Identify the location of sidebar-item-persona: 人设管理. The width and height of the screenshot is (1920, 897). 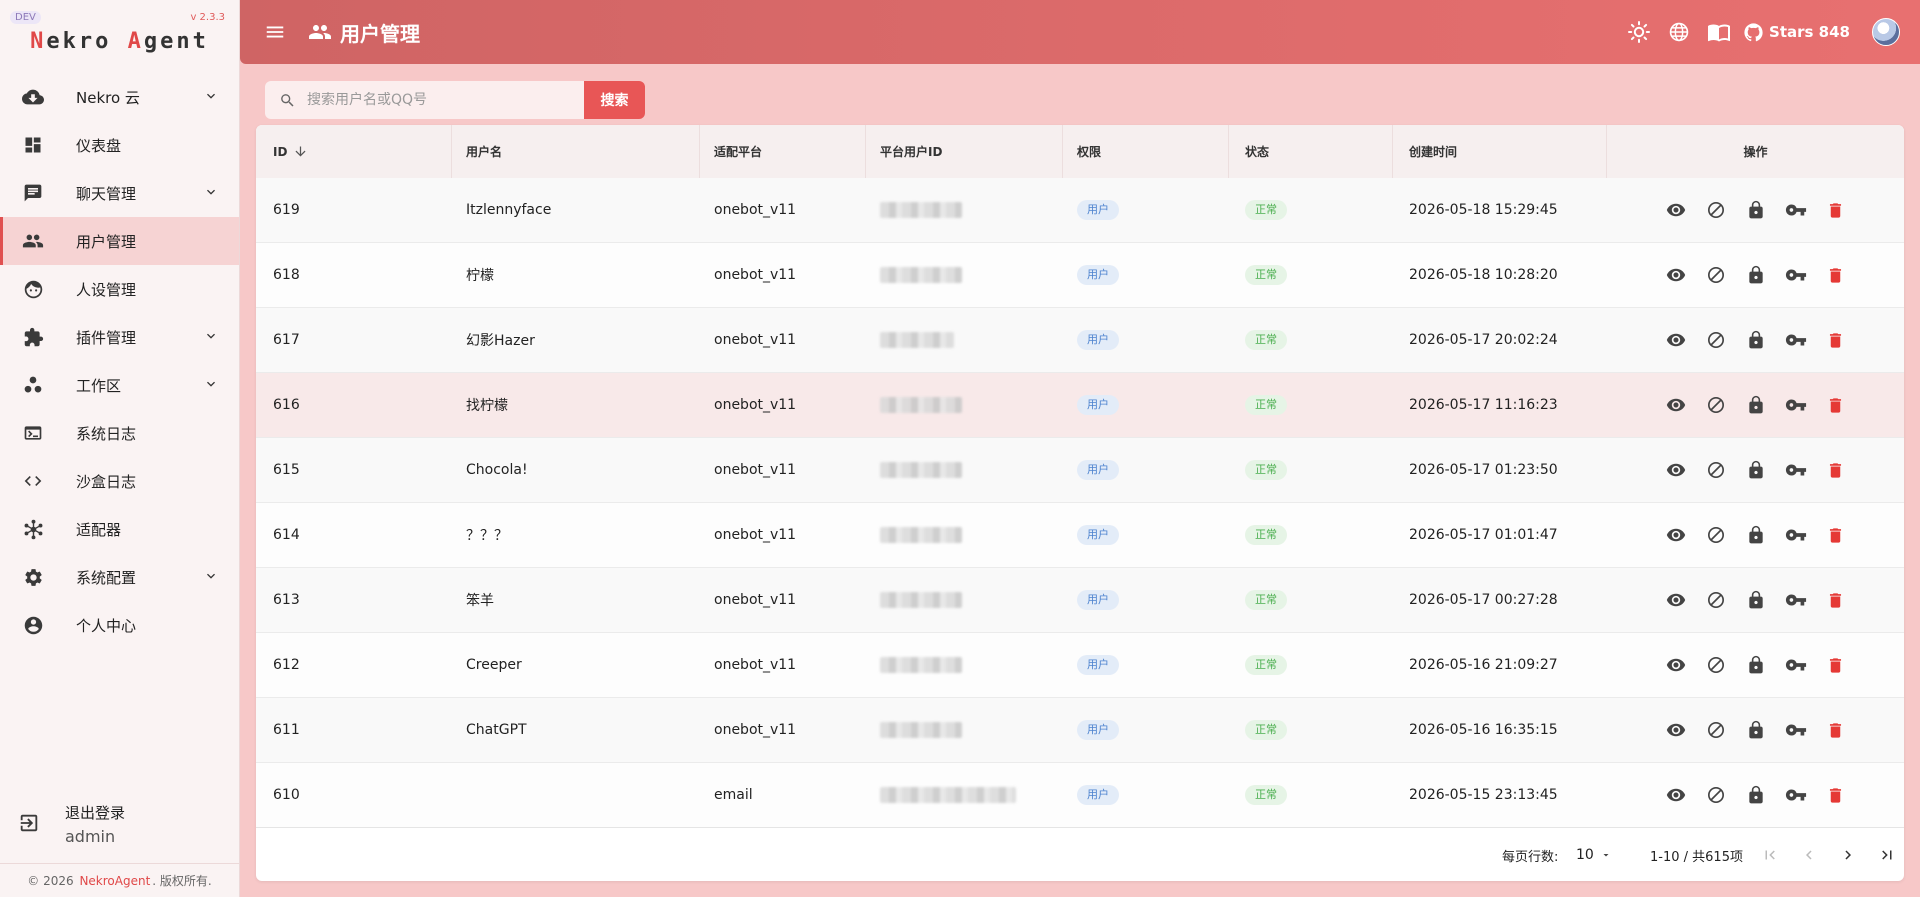
(119, 289).